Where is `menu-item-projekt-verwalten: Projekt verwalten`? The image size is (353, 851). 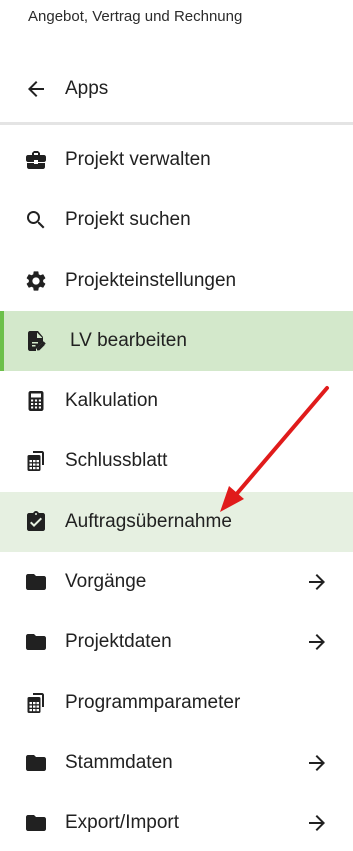
menu-item-projekt-verwalten: Projekt verwalten is located at coordinates (176, 160).